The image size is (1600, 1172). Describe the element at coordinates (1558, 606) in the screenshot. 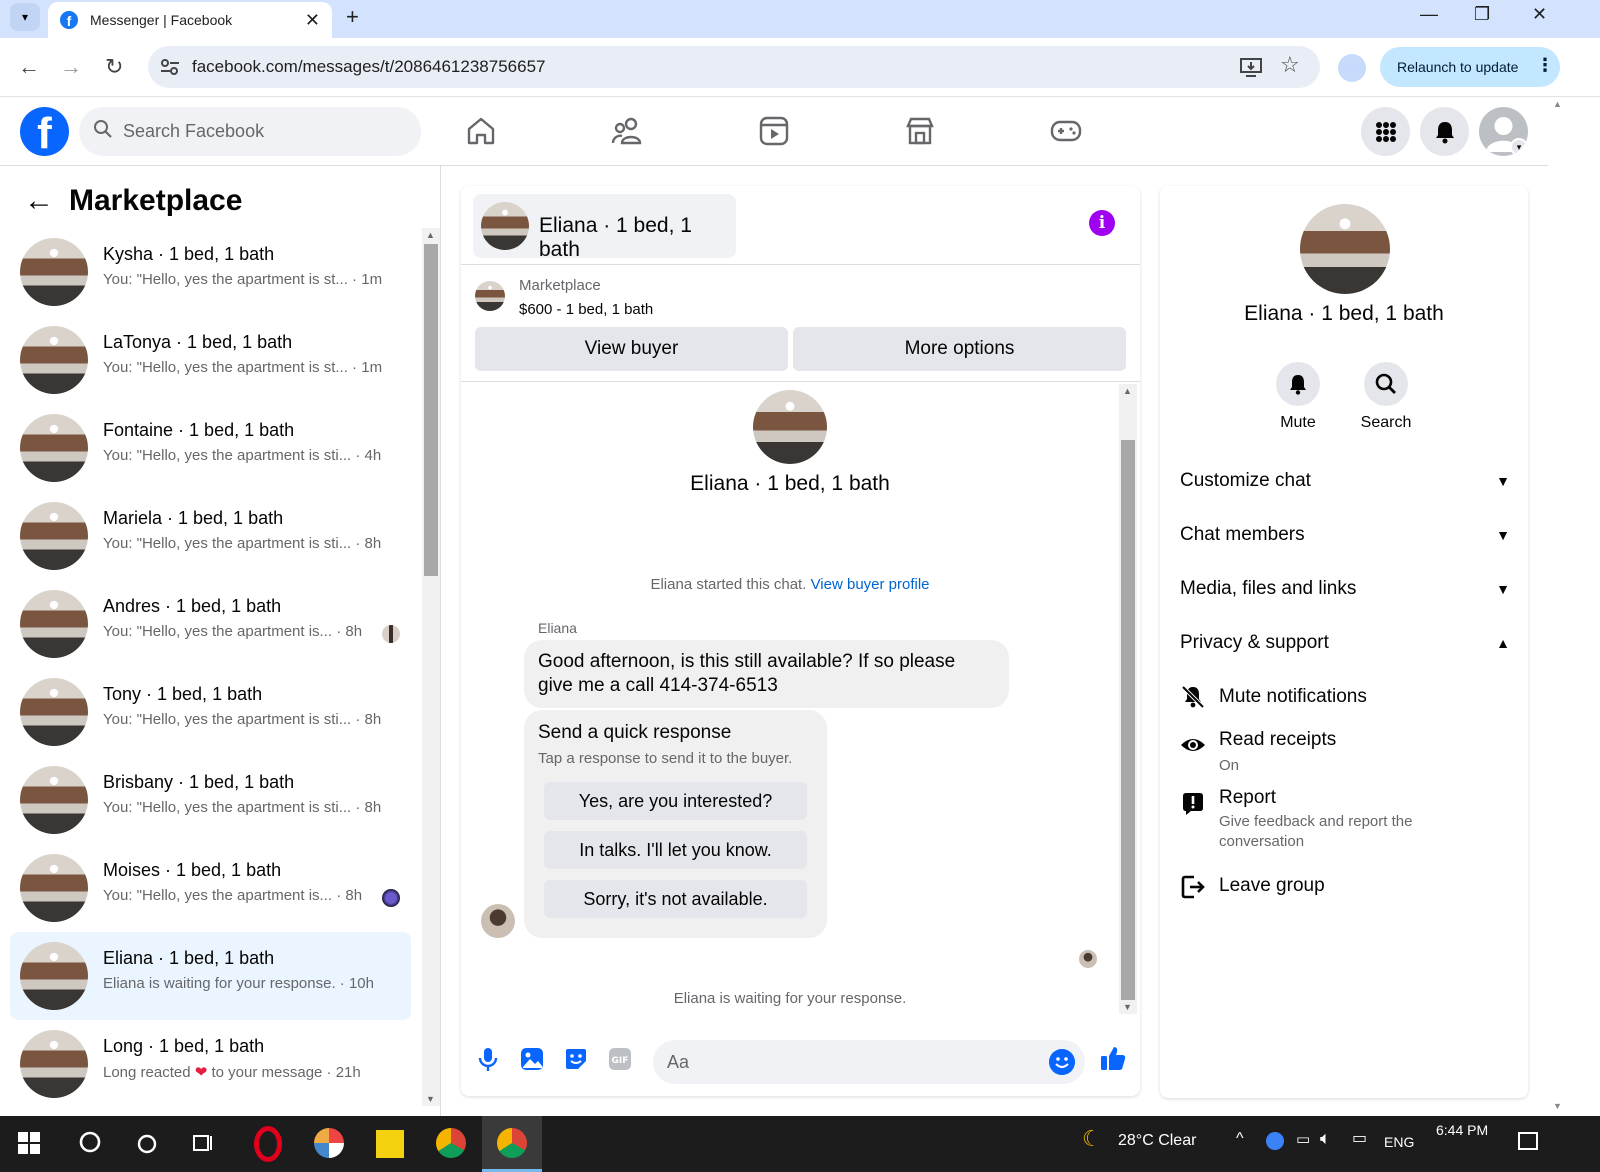

I see `page-scrollbar: ▲ ▼` at that location.